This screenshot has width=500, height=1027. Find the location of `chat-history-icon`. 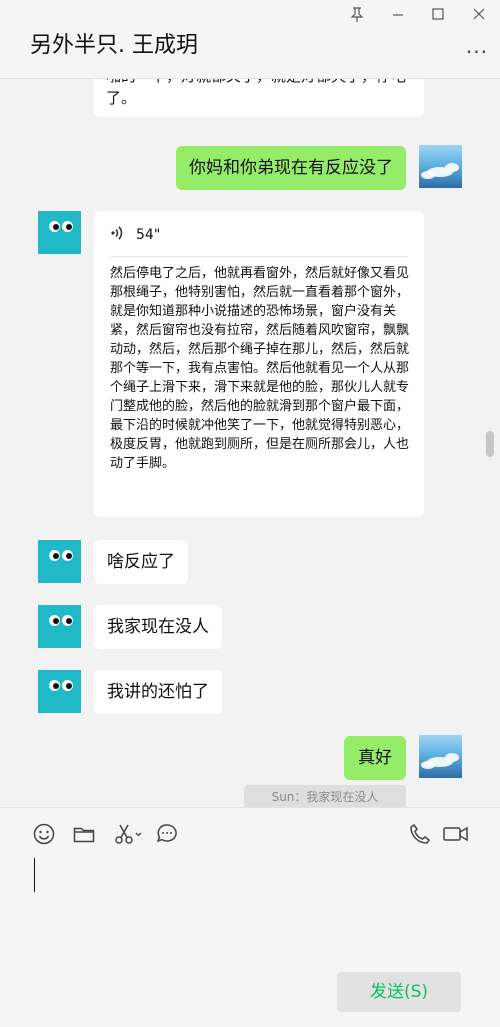

chat-history-icon is located at coordinates (167, 834).